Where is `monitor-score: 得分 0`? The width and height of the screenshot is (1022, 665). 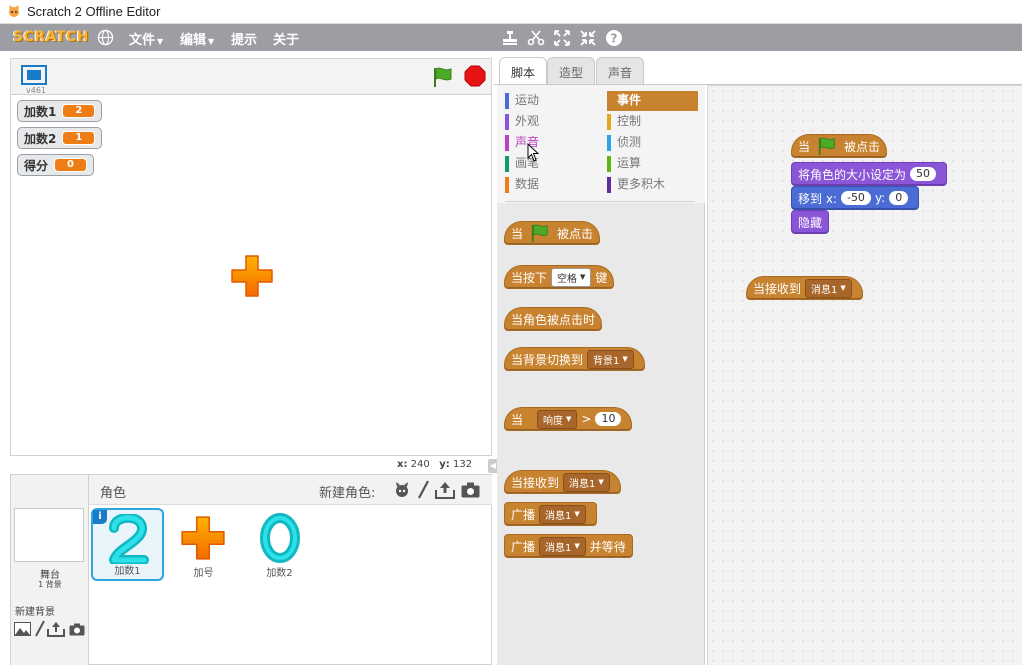
monitor-score: 得分 0 is located at coordinates (55, 165).